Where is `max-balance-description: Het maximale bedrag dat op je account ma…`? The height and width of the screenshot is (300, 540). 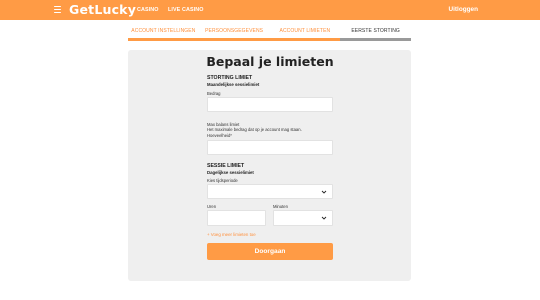 max-balance-description: Het maximale bedrag dat op je account ma… is located at coordinates (254, 129).